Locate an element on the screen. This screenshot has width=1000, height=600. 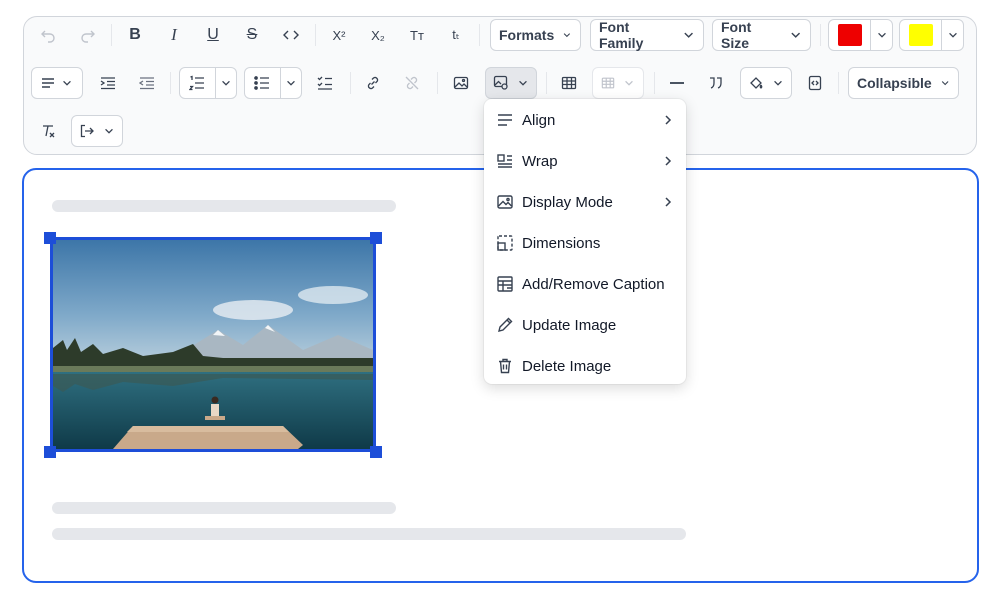
resize-handle-bottom-left is located at coordinates (50, 452).